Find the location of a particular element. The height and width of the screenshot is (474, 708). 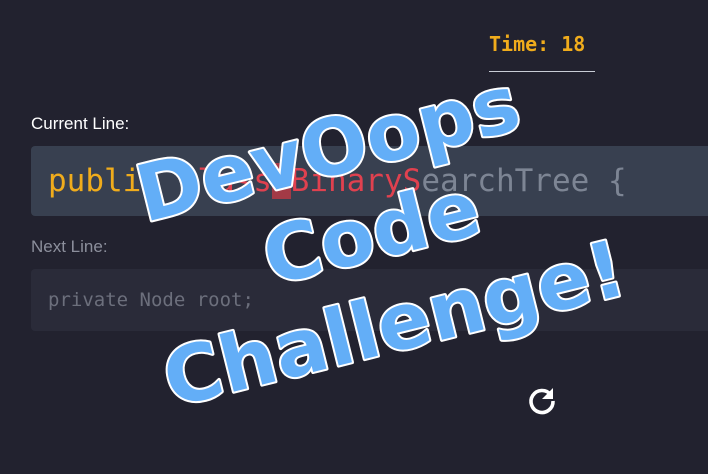

next-line-code: private Node root; is located at coordinates (151, 300).